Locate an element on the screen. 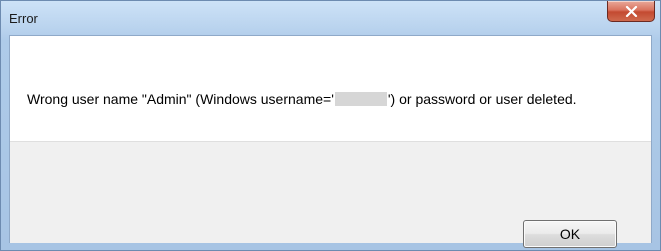 This screenshot has height=251, width=661. close-button is located at coordinates (631, 11).